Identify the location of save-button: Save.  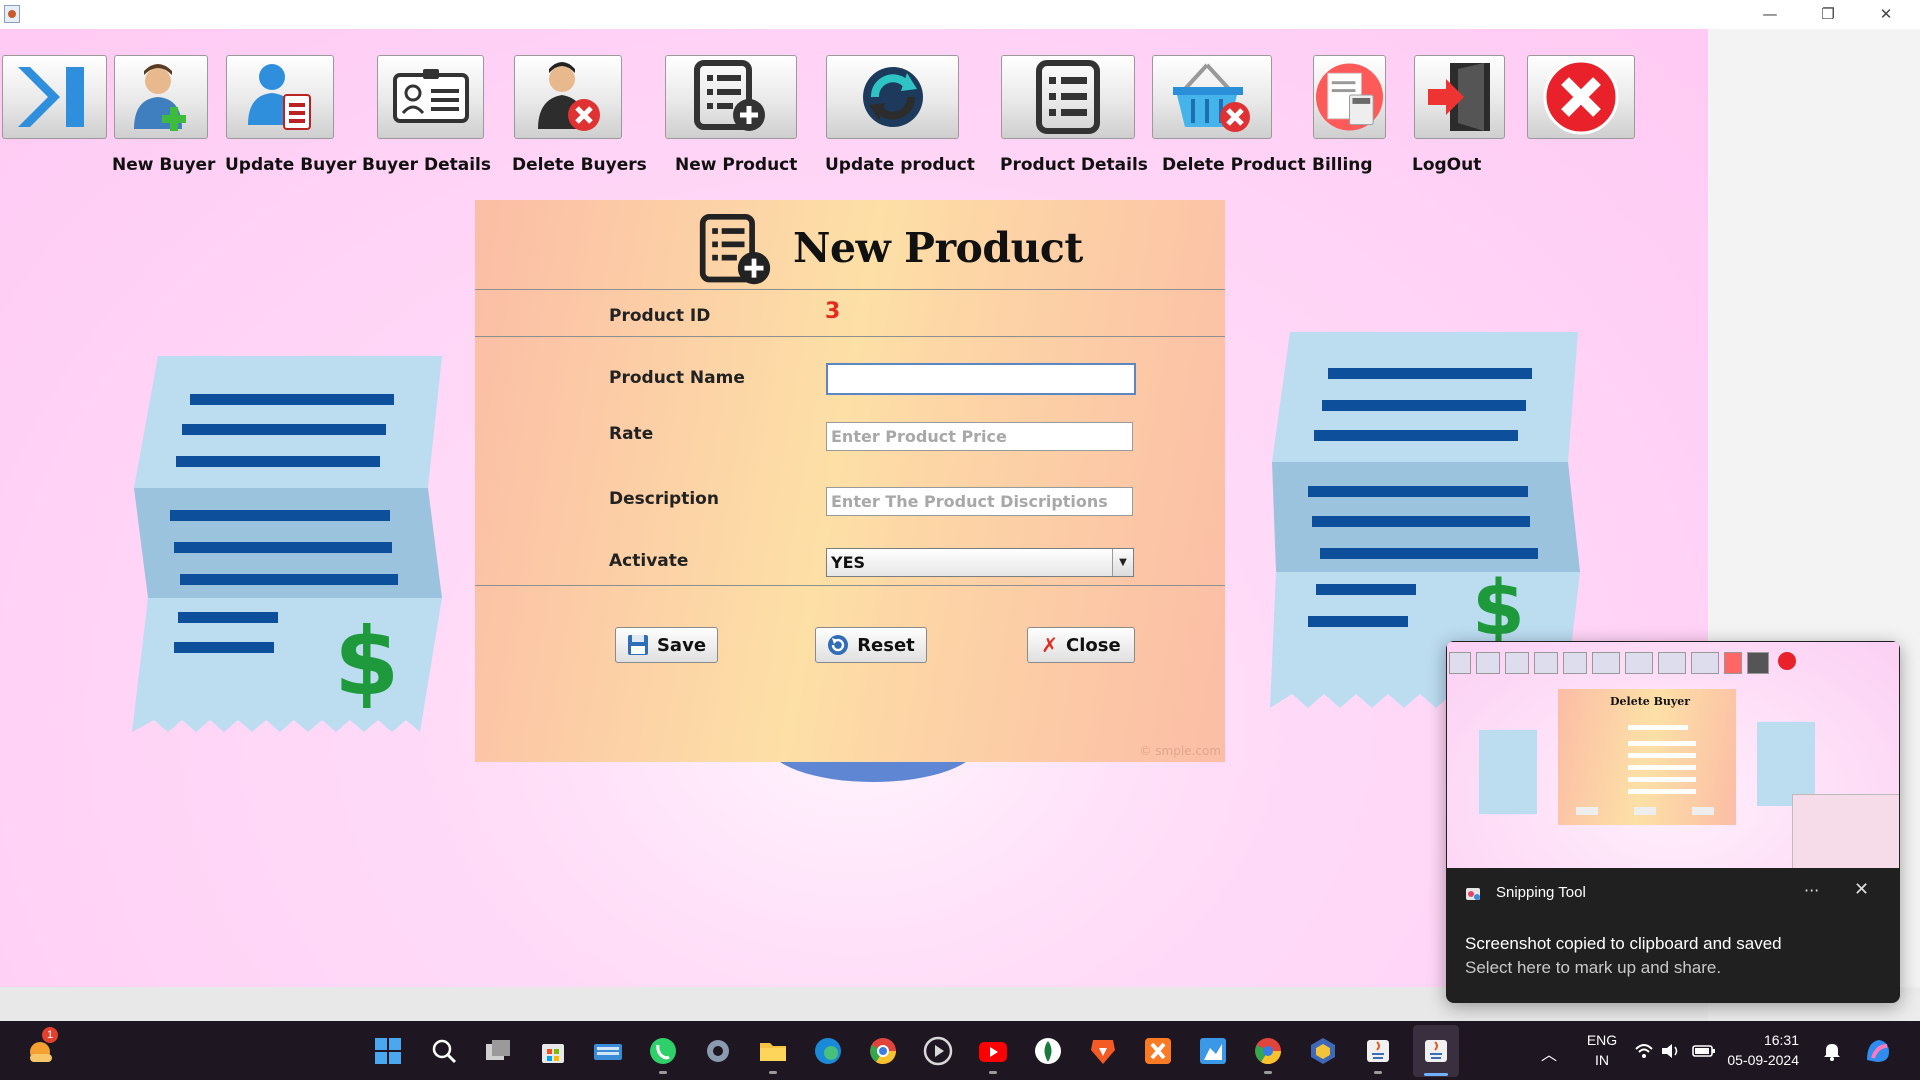
(666, 645).